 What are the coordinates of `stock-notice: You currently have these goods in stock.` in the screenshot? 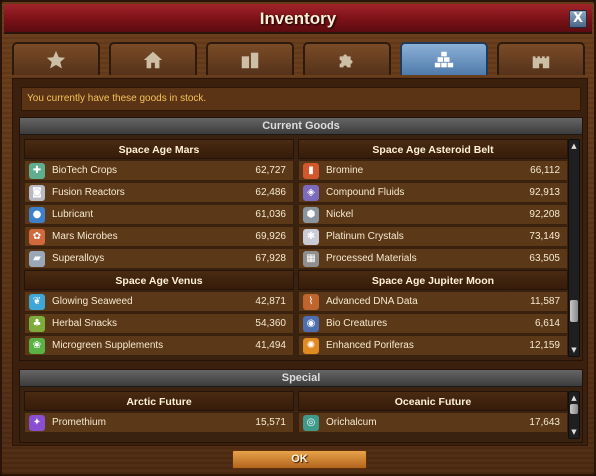 It's located at (301, 99).